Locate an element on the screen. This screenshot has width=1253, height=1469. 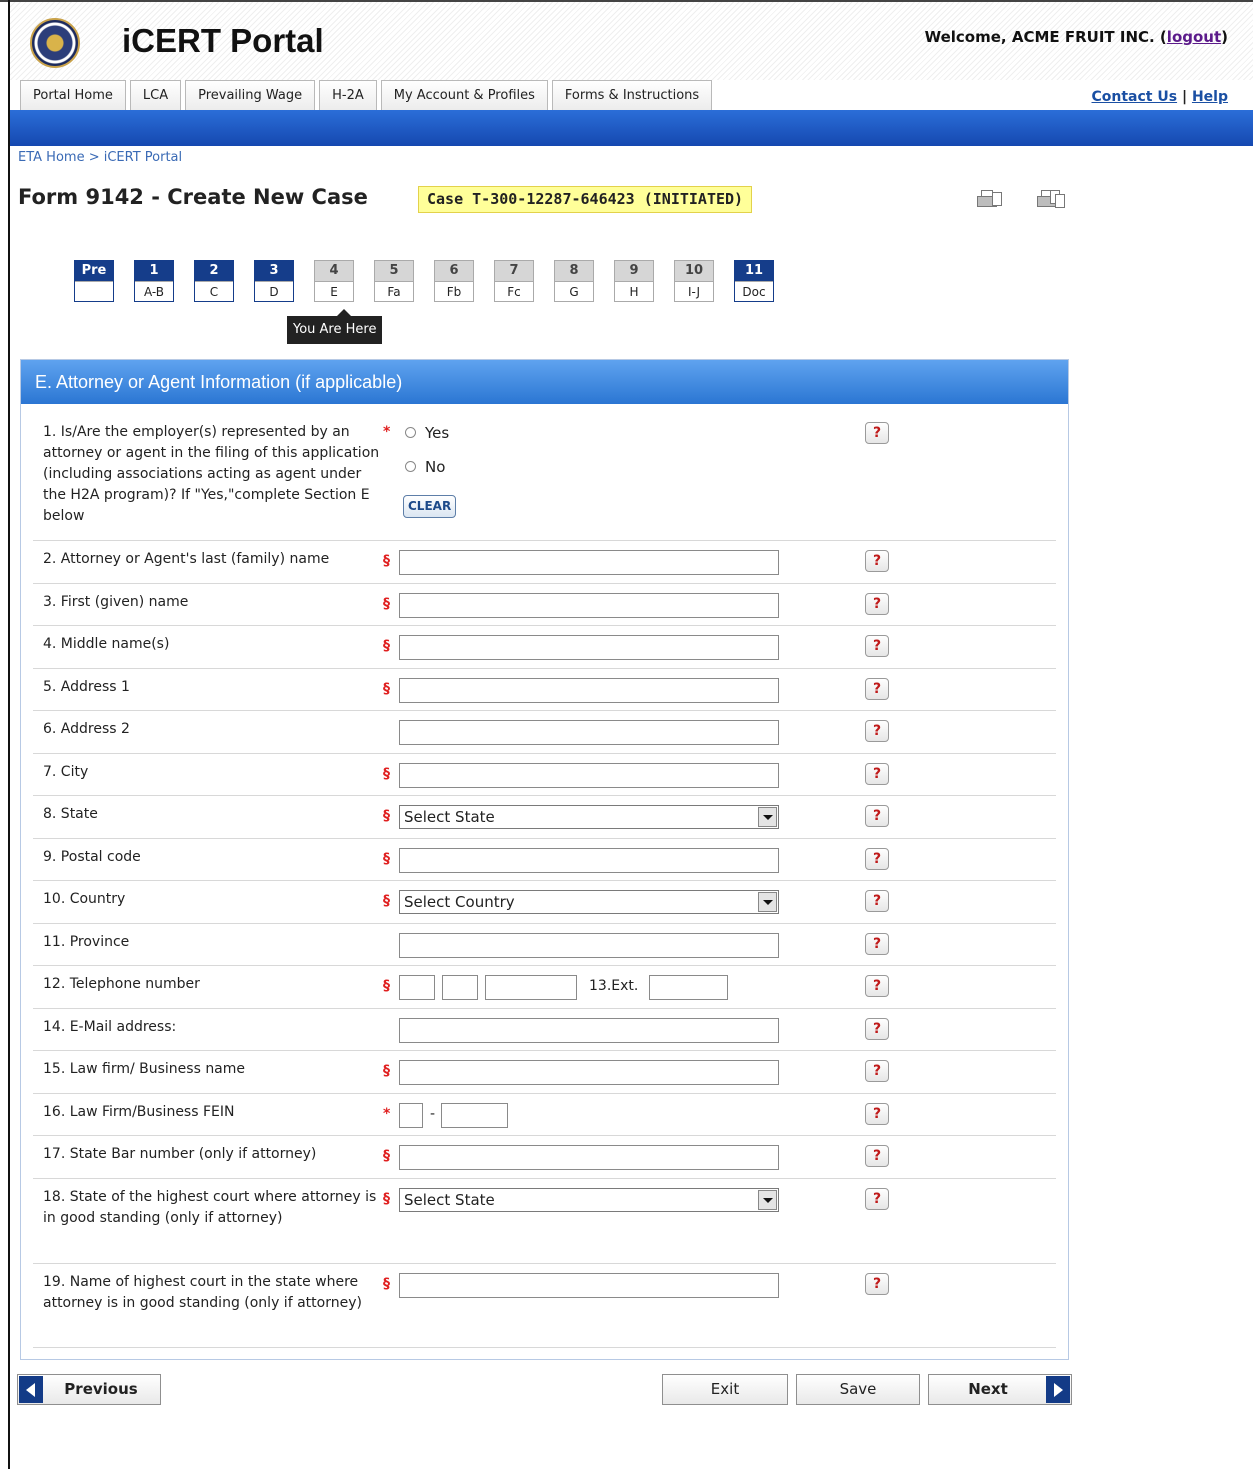
radio-no: No is located at coordinates (425, 467).